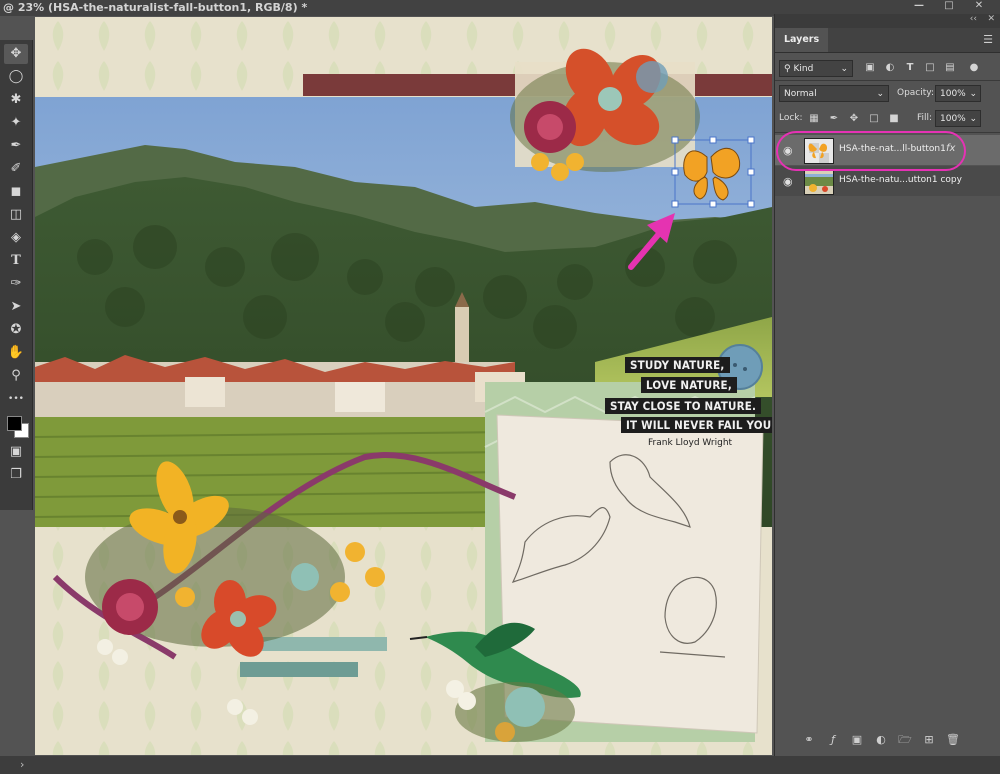 The width and height of the screenshot is (1000, 774). I want to click on lock-image-icon: ✒, so click(834, 119).